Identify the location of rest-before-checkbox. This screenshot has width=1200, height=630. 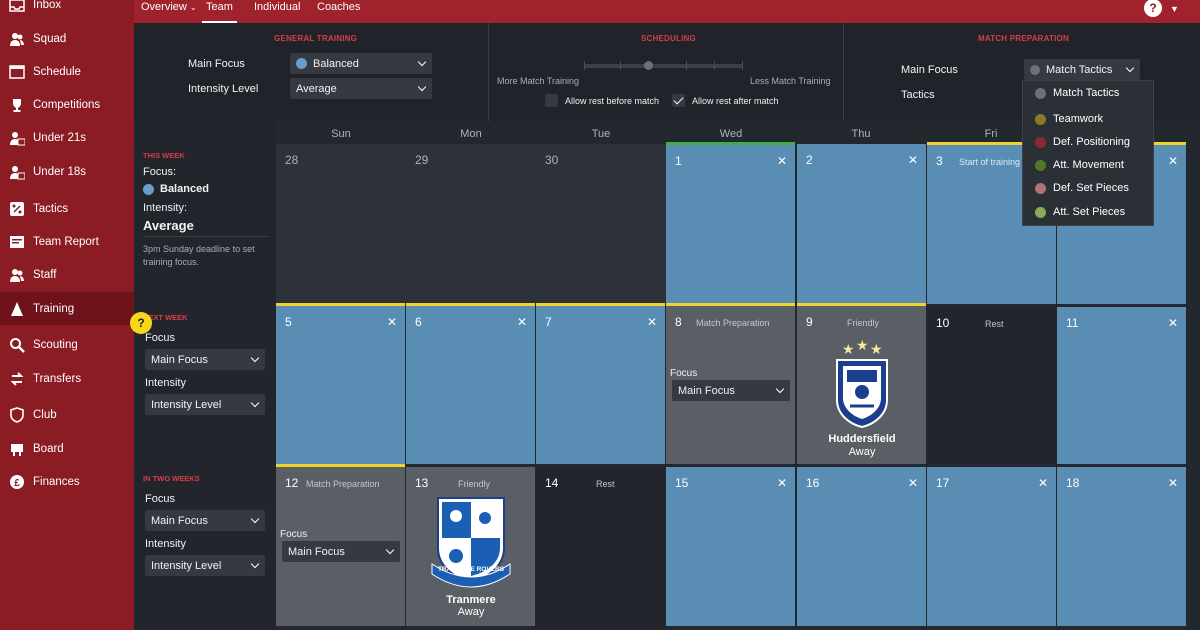
(551, 100).